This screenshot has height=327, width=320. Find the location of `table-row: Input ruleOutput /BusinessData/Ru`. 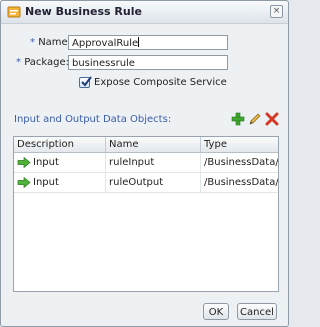

table-row: Input ruleOutput /BusinessData/Ru is located at coordinates (146, 183).